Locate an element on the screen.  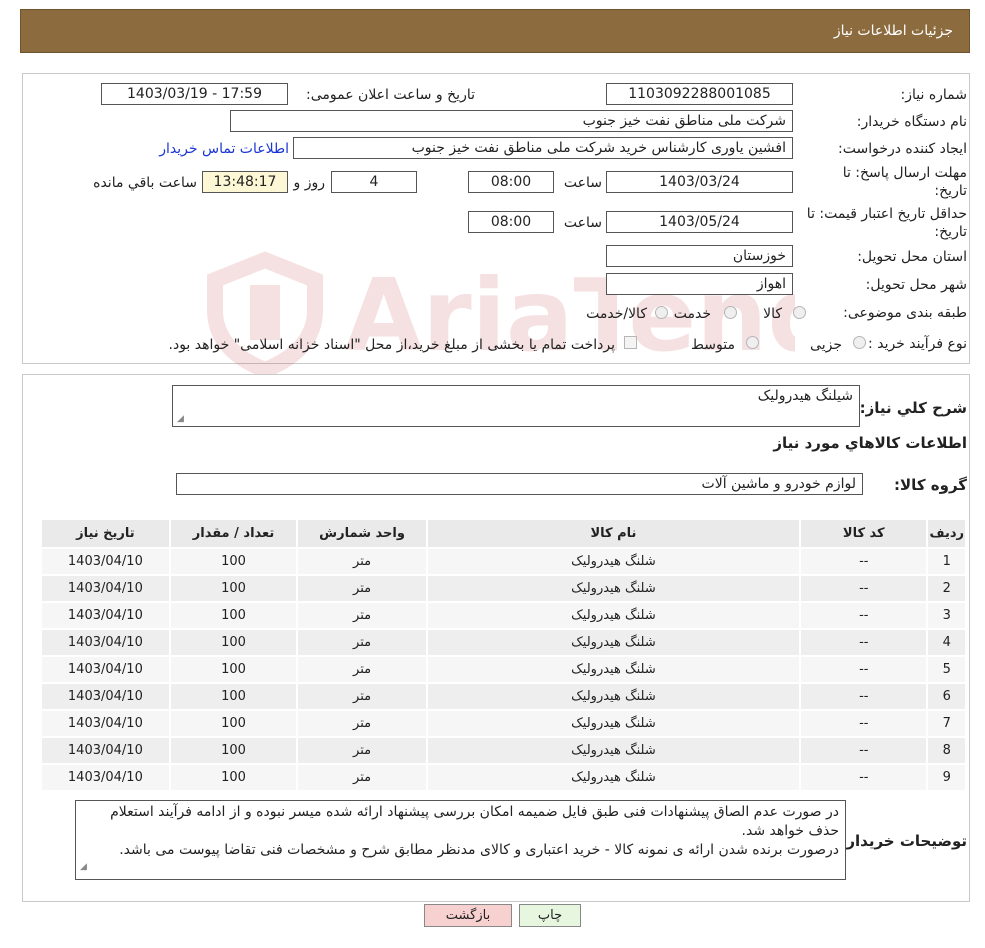
col-header-item-code: کد کالا is located at coordinates (864, 533).